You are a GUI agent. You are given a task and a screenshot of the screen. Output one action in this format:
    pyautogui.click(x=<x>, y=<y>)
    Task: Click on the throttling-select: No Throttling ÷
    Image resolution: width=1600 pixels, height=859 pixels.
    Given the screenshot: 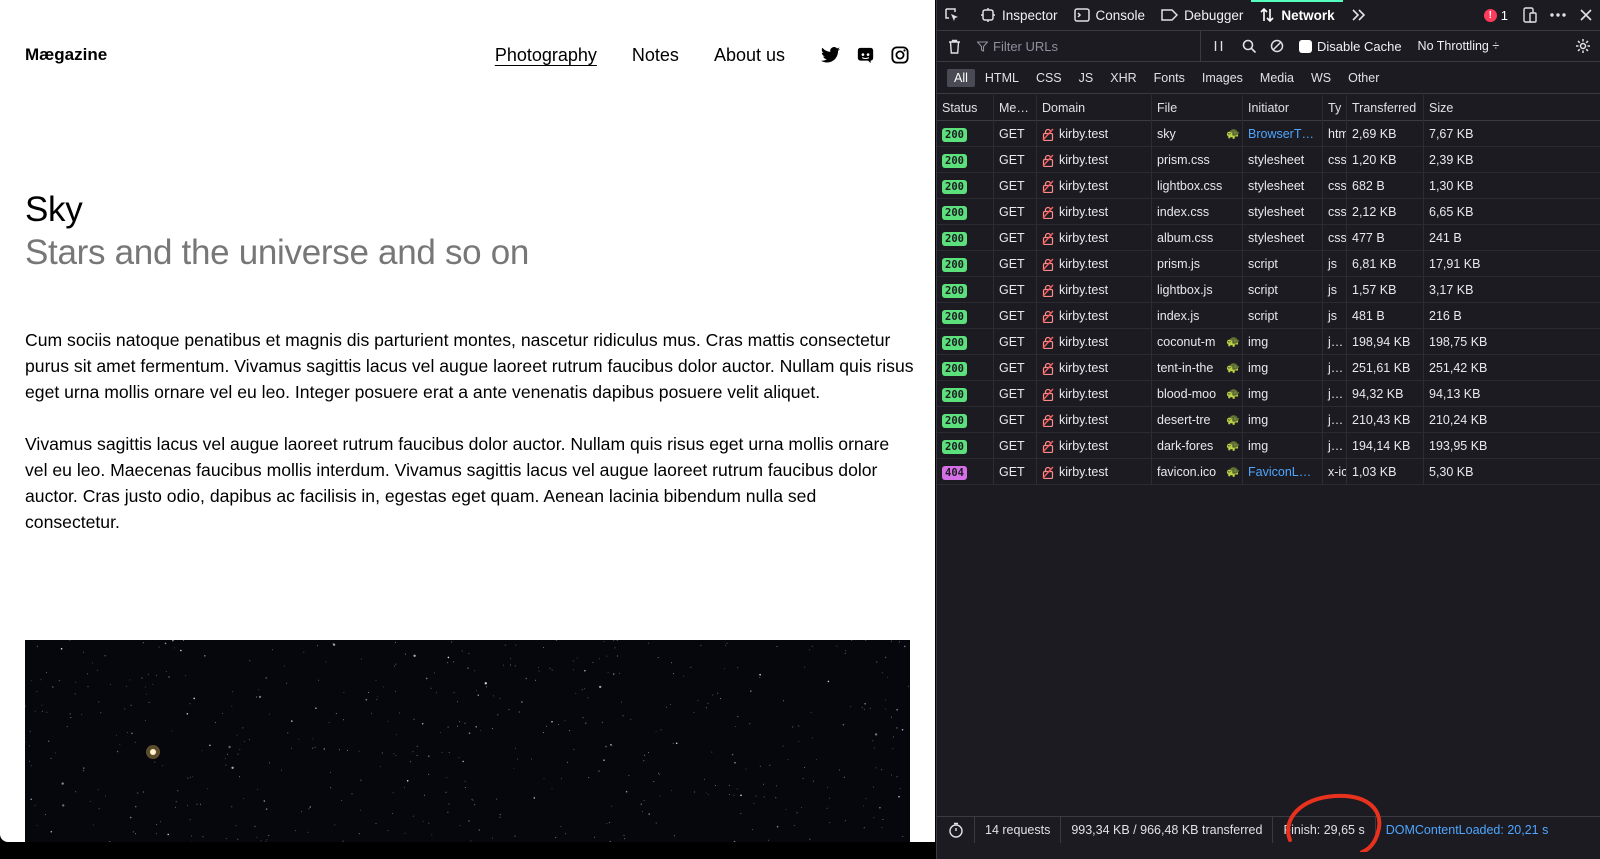 What is the action you would take?
    pyautogui.click(x=1459, y=46)
    